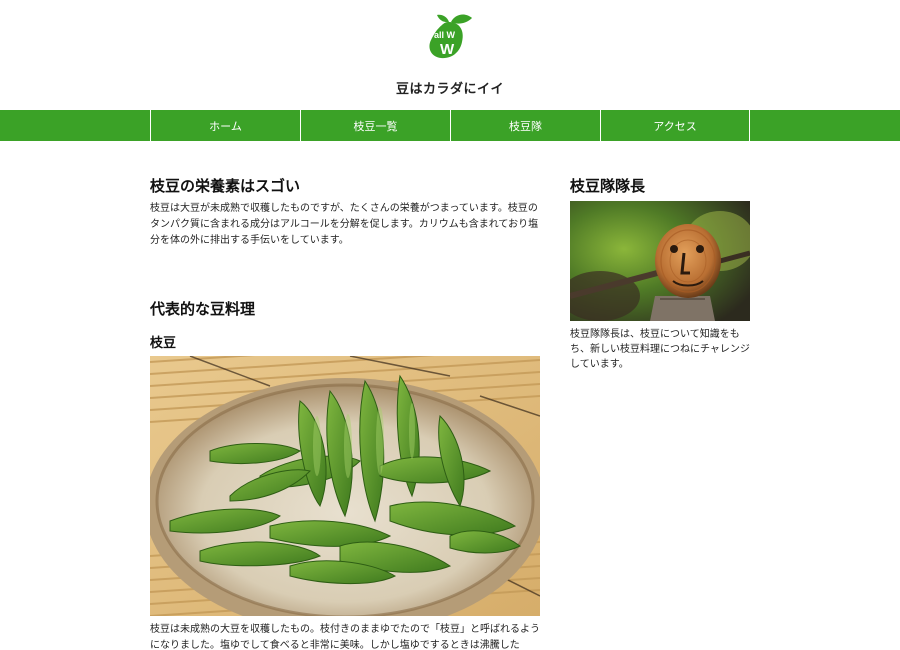  I want to click on svg-text: all W, so click(445, 35).